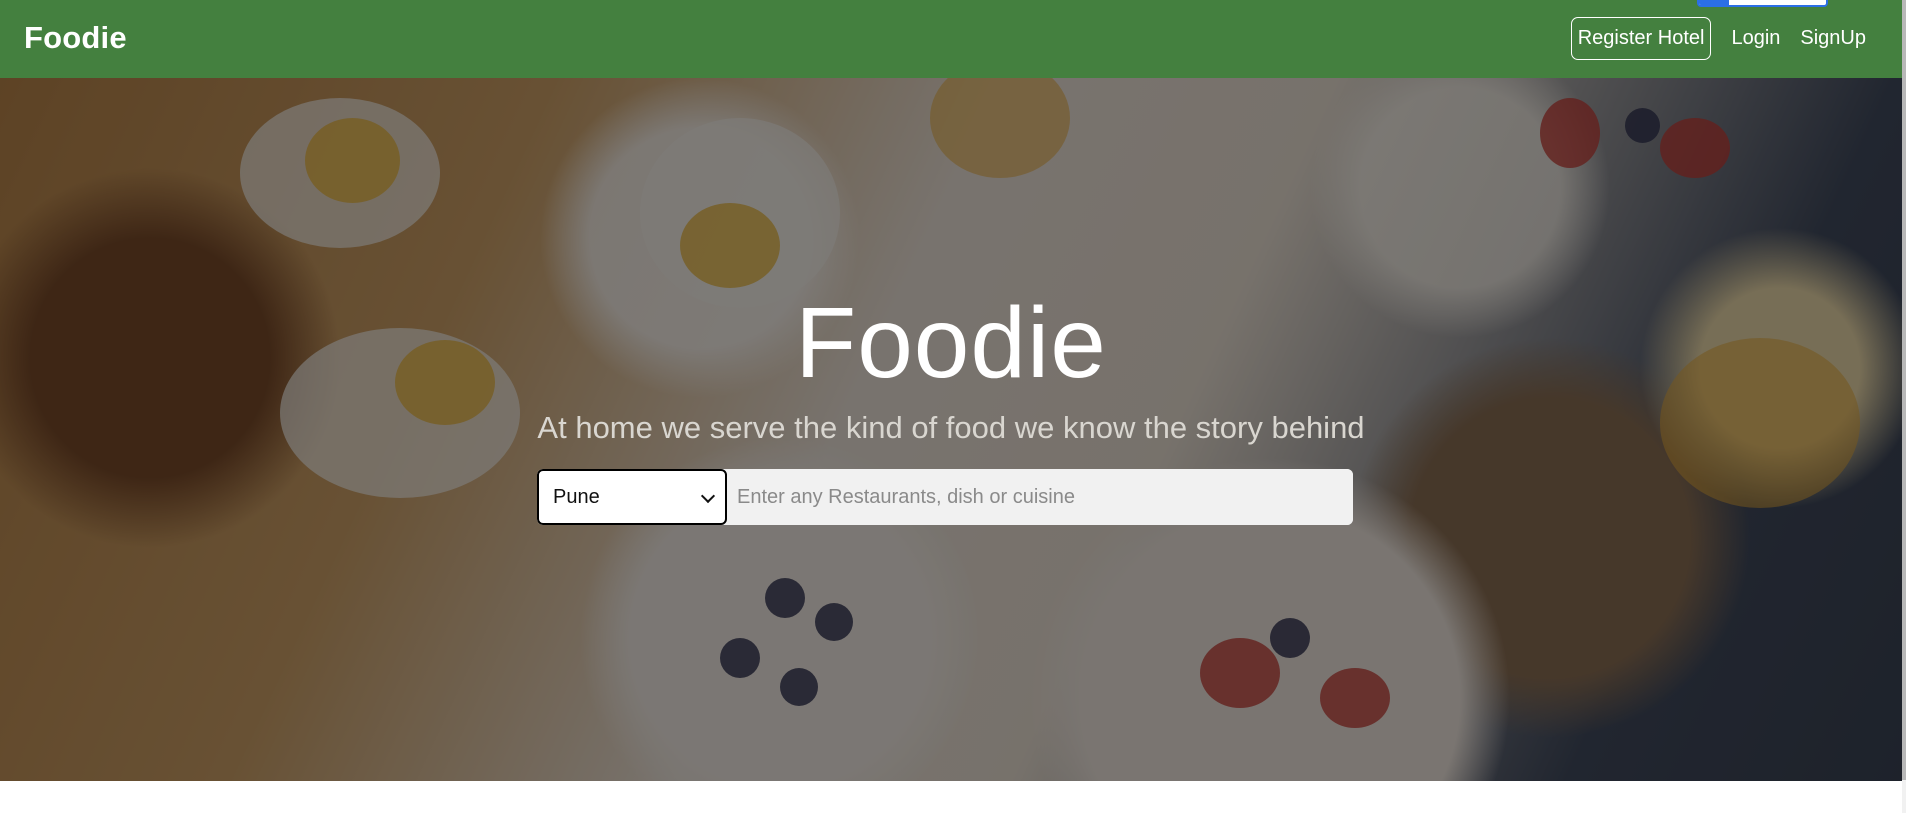  What do you see at coordinates (1641, 38) in the screenshot?
I see `register-hotel-button: Register Hotel` at bounding box center [1641, 38].